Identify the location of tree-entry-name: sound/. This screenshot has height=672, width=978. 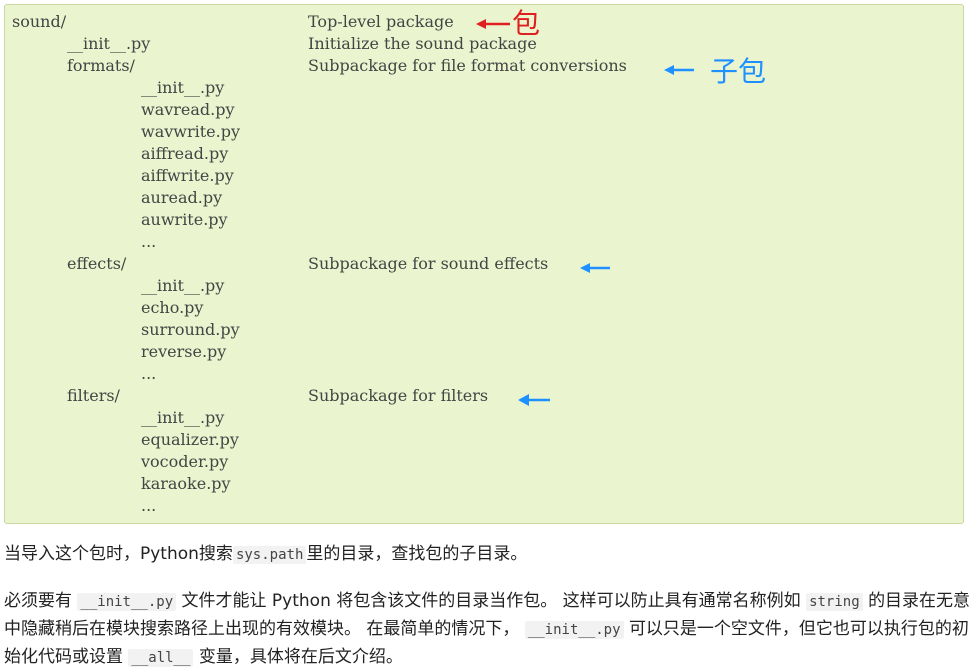
(39, 21).